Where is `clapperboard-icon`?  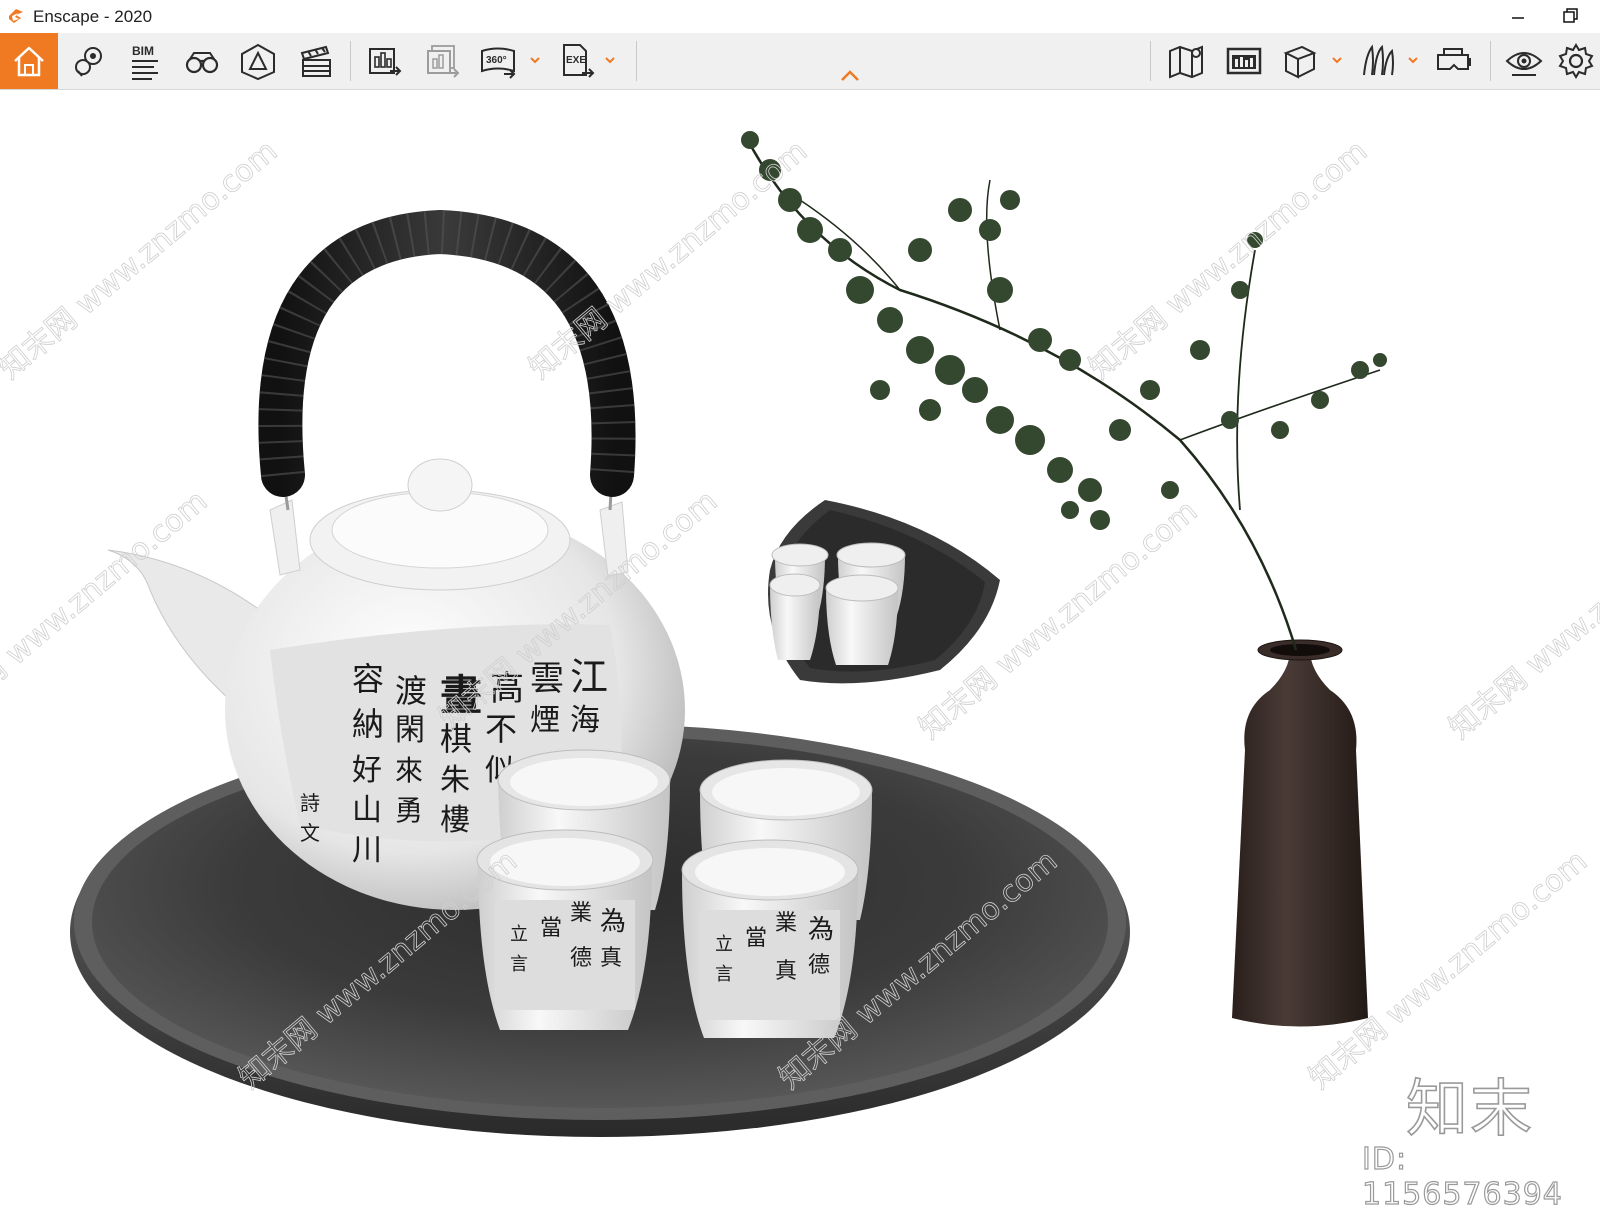 clapperboard-icon is located at coordinates (315, 61).